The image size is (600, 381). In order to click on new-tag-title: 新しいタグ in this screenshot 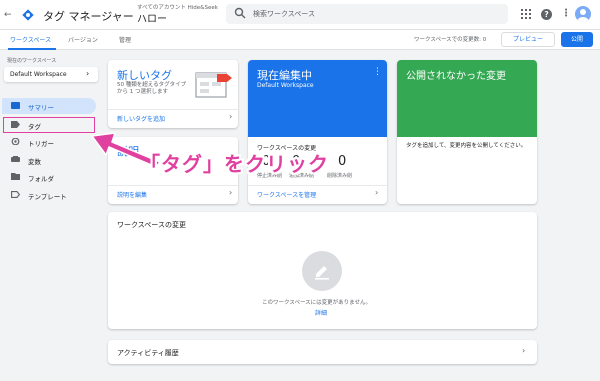, I will do `click(144, 75)`.